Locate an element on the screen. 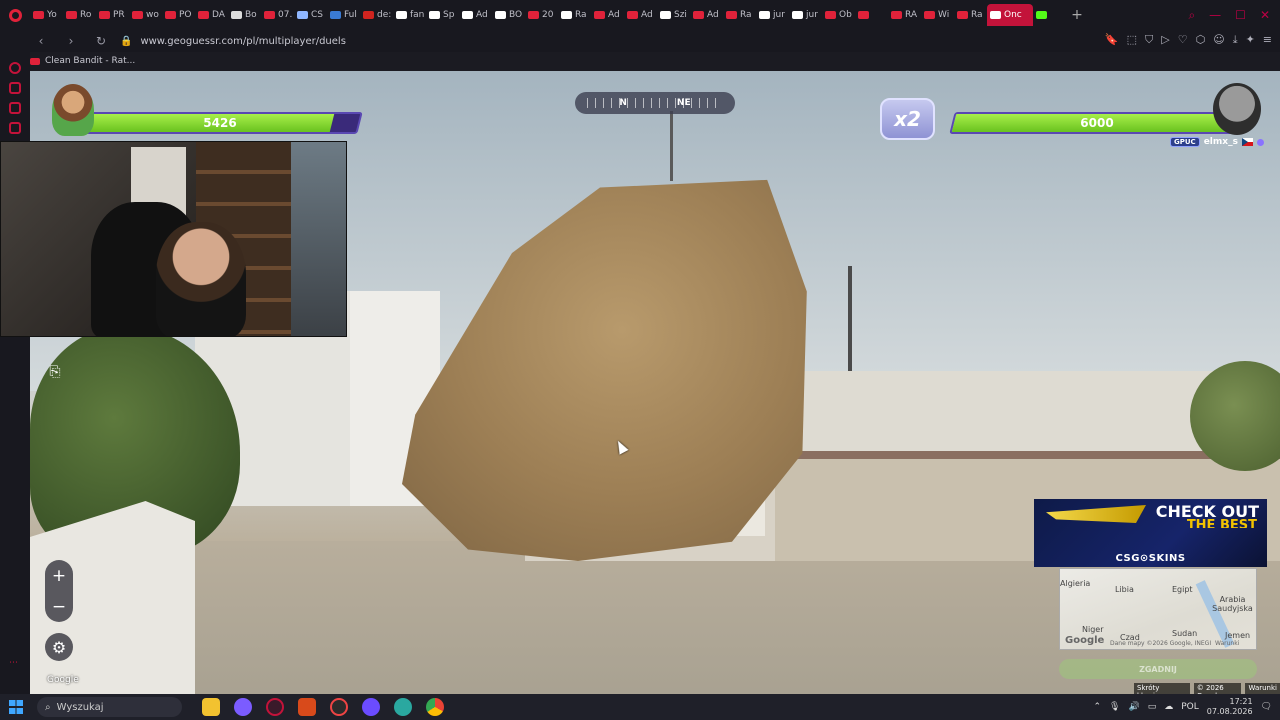 Image resolution: width=1280 pixels, height=720 pixels. microphone-icon: 🎙 is located at coordinates (1114, 707).